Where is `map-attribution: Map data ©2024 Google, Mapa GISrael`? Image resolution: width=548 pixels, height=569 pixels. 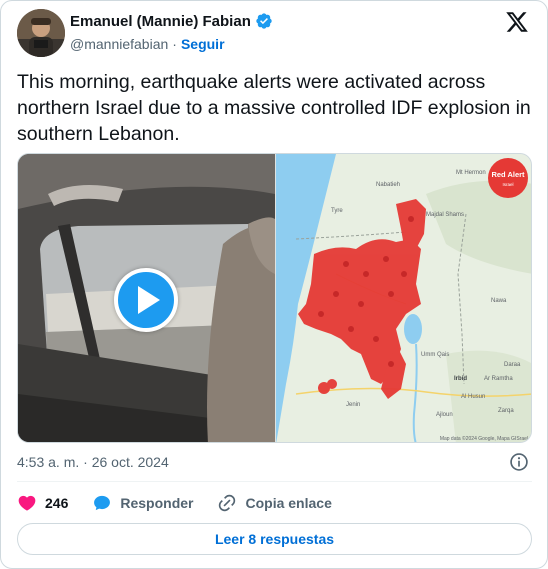
map-attribution: Map data ©2024 Google, Mapa GISrael is located at coordinates (484, 438).